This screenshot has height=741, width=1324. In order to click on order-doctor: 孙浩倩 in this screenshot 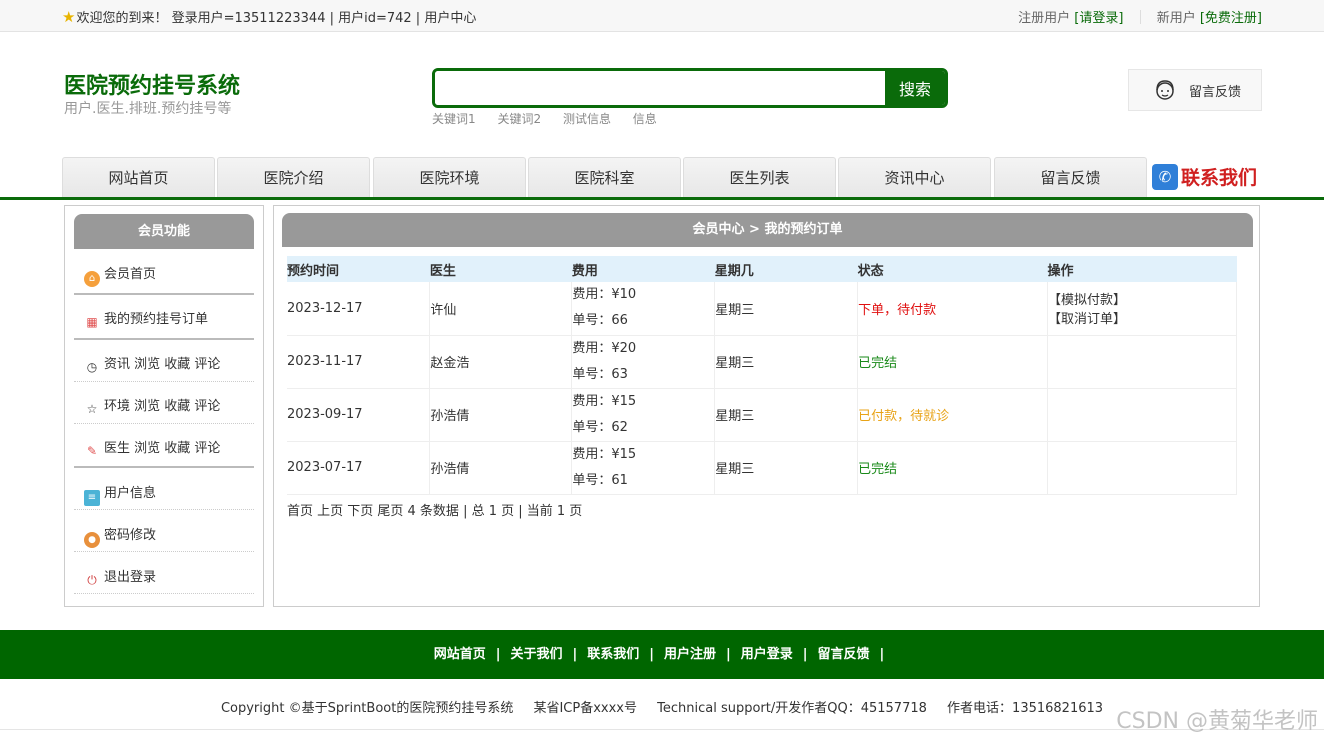, I will do `click(501, 415)`.